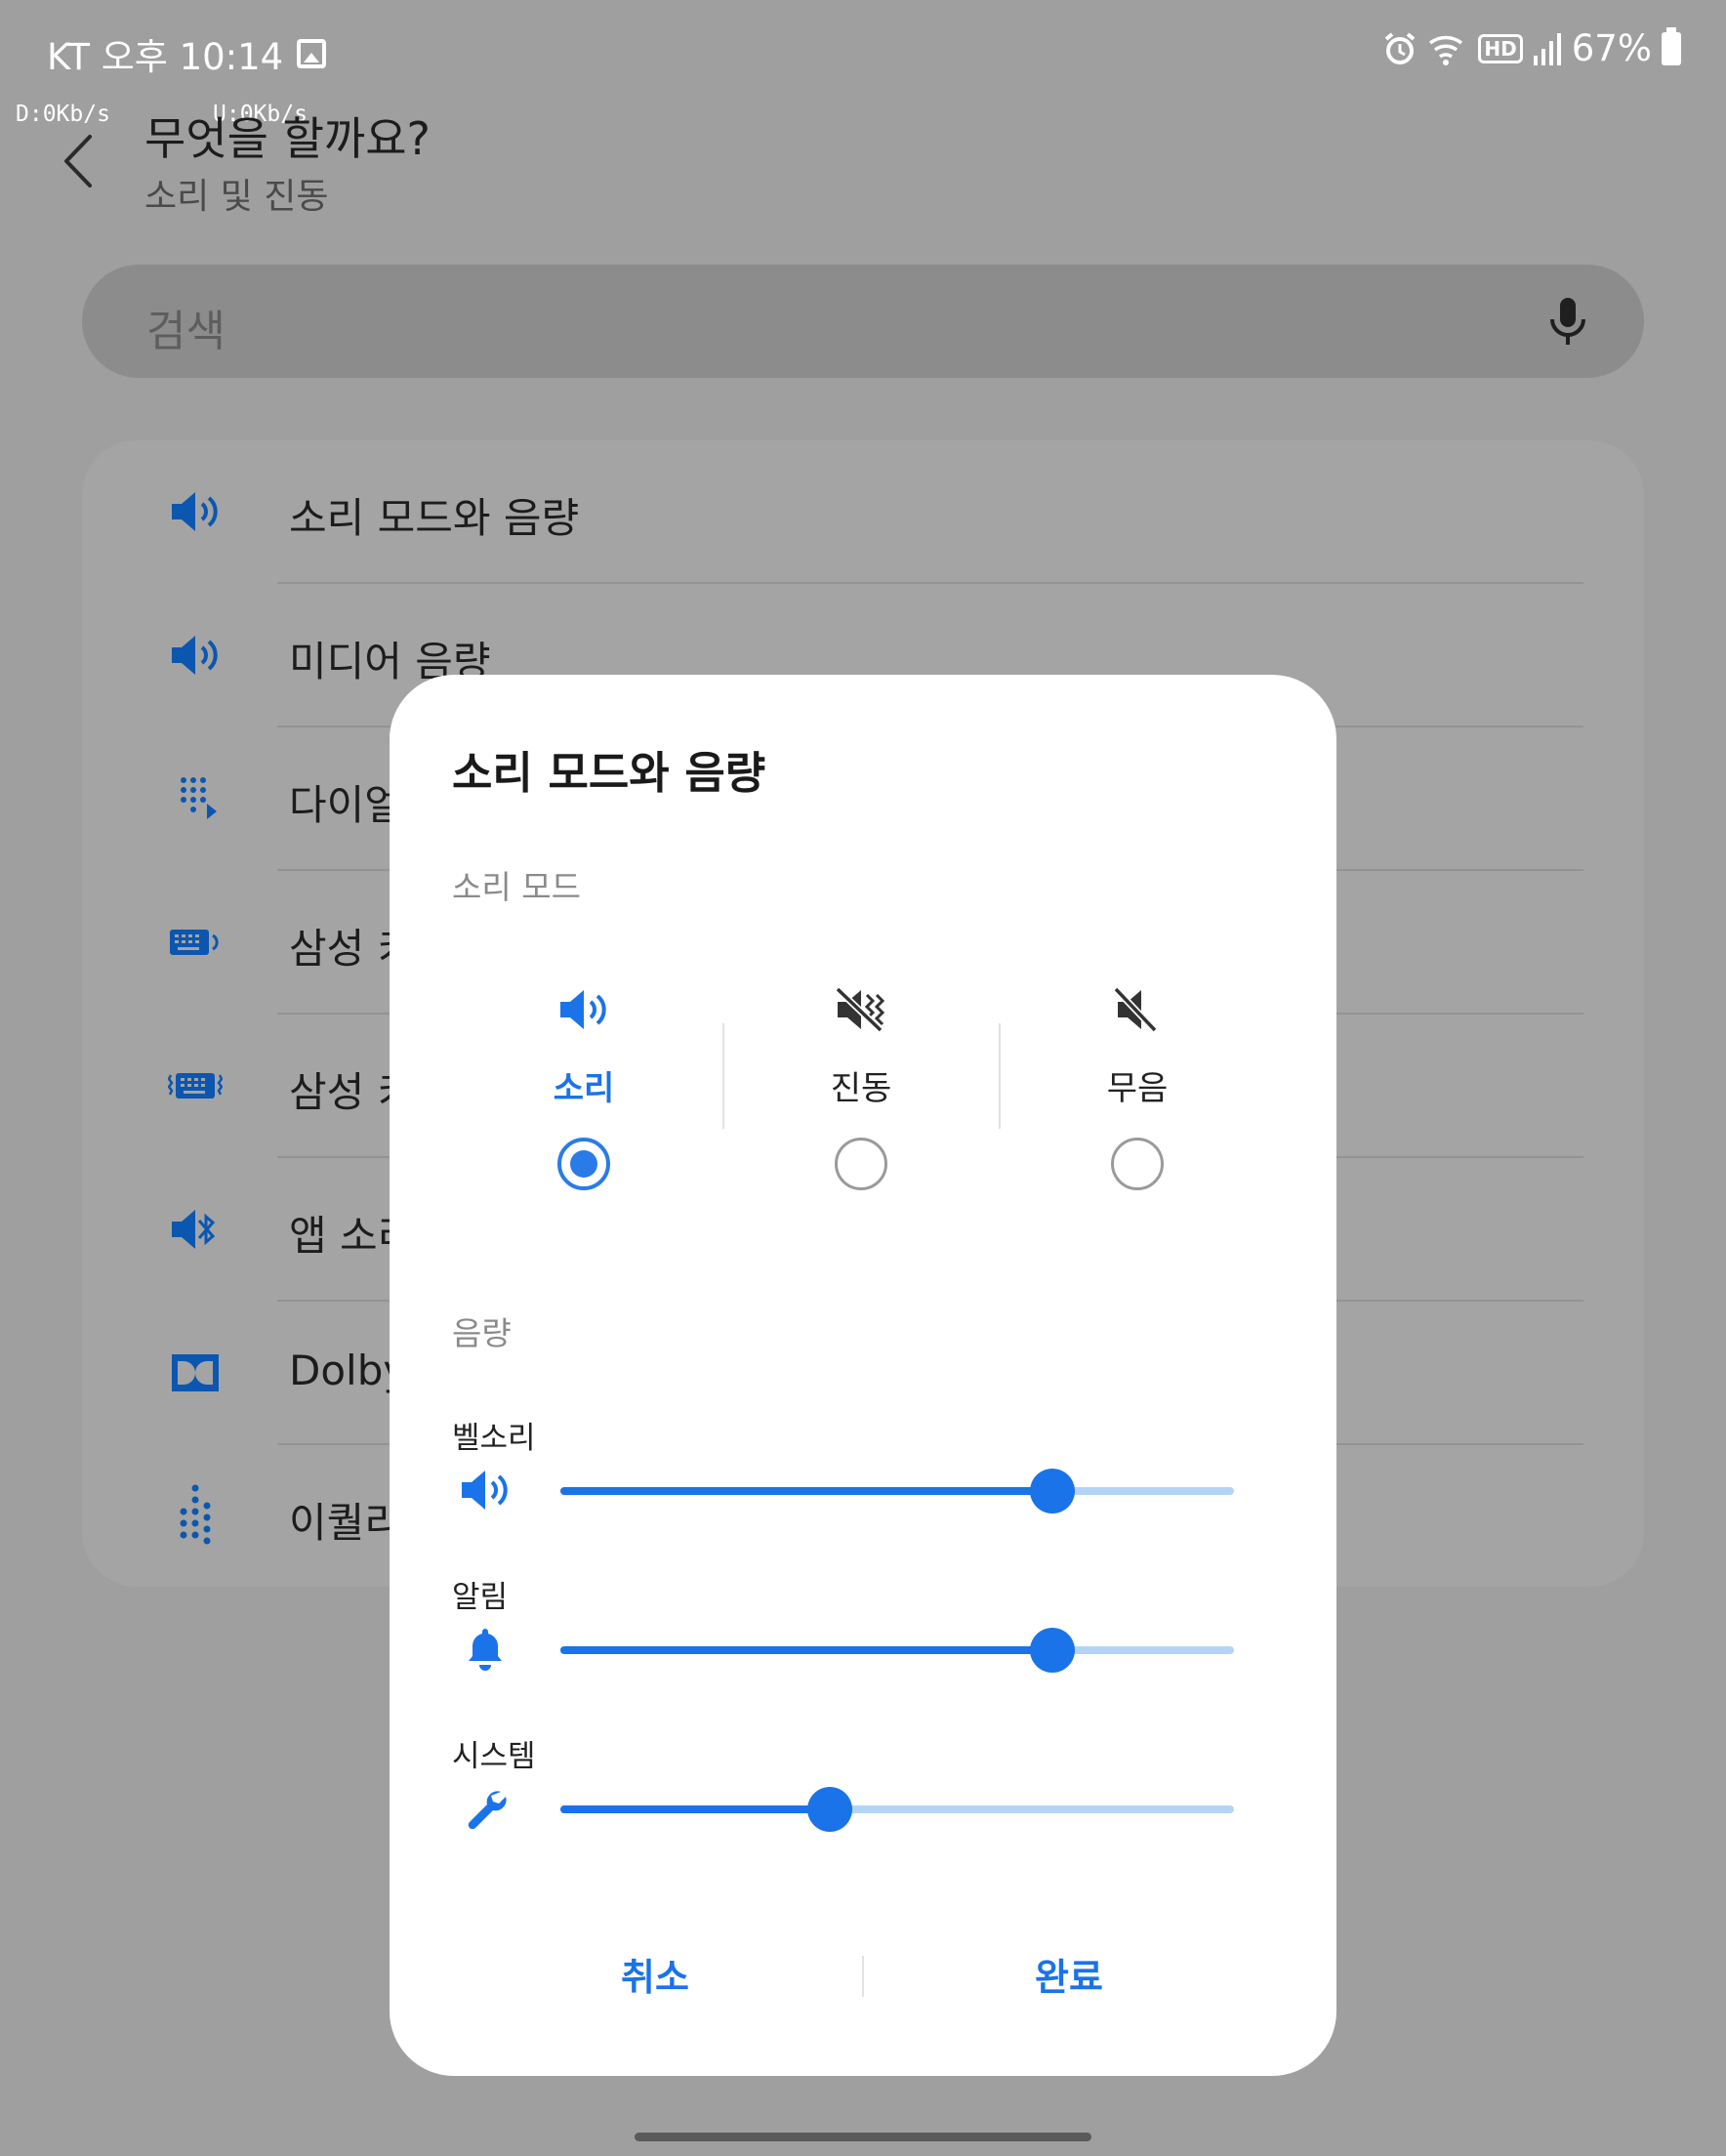  Describe the element at coordinates (1137, 1164) in the screenshot. I see `mode-mute-radio` at that location.